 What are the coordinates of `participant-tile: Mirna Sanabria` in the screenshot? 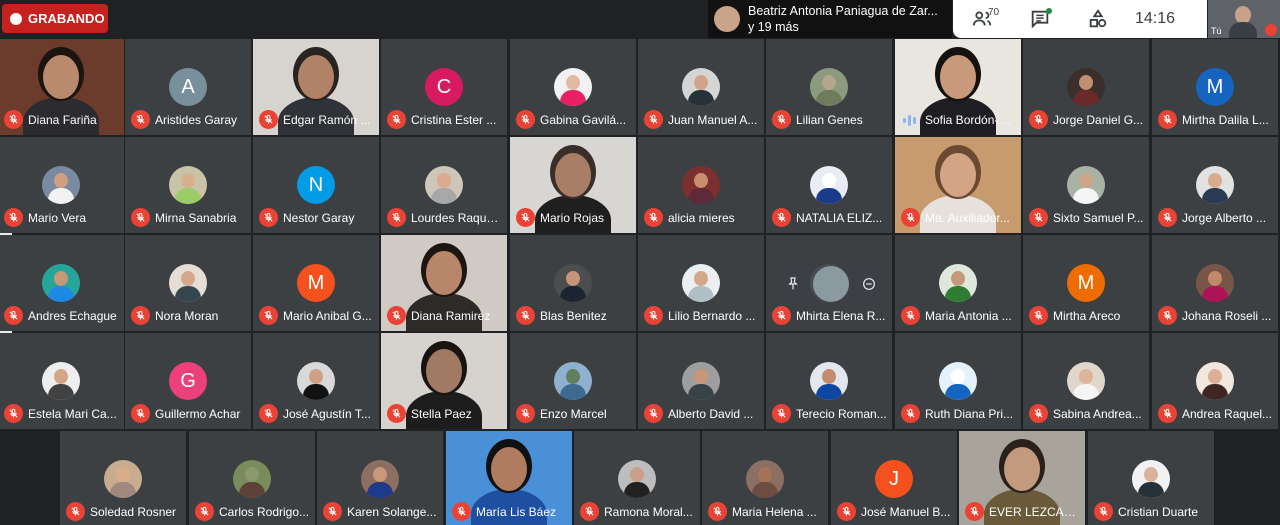 It's located at (188, 185).